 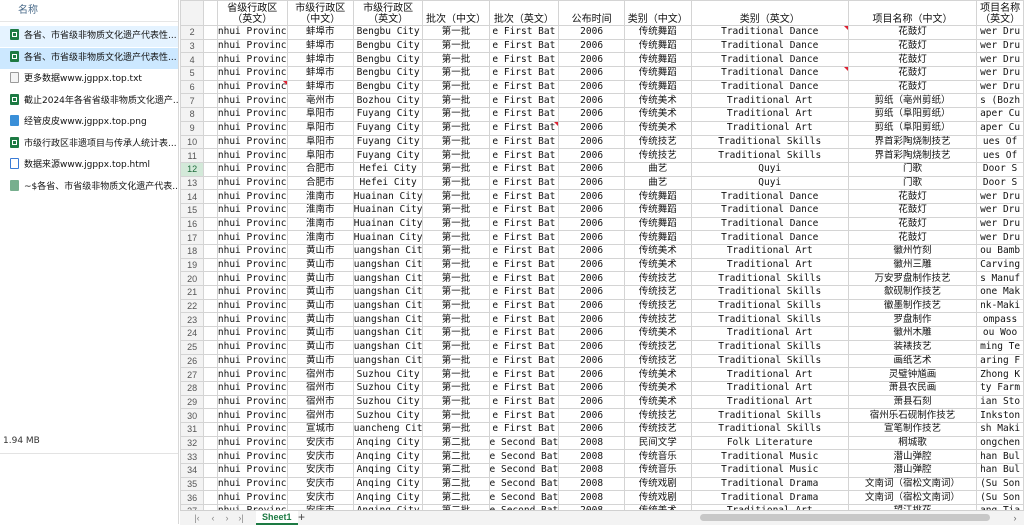 What do you see at coordinates (1000, 429) in the screenshot?
I see `table-cell: sh Maki` at bounding box center [1000, 429].